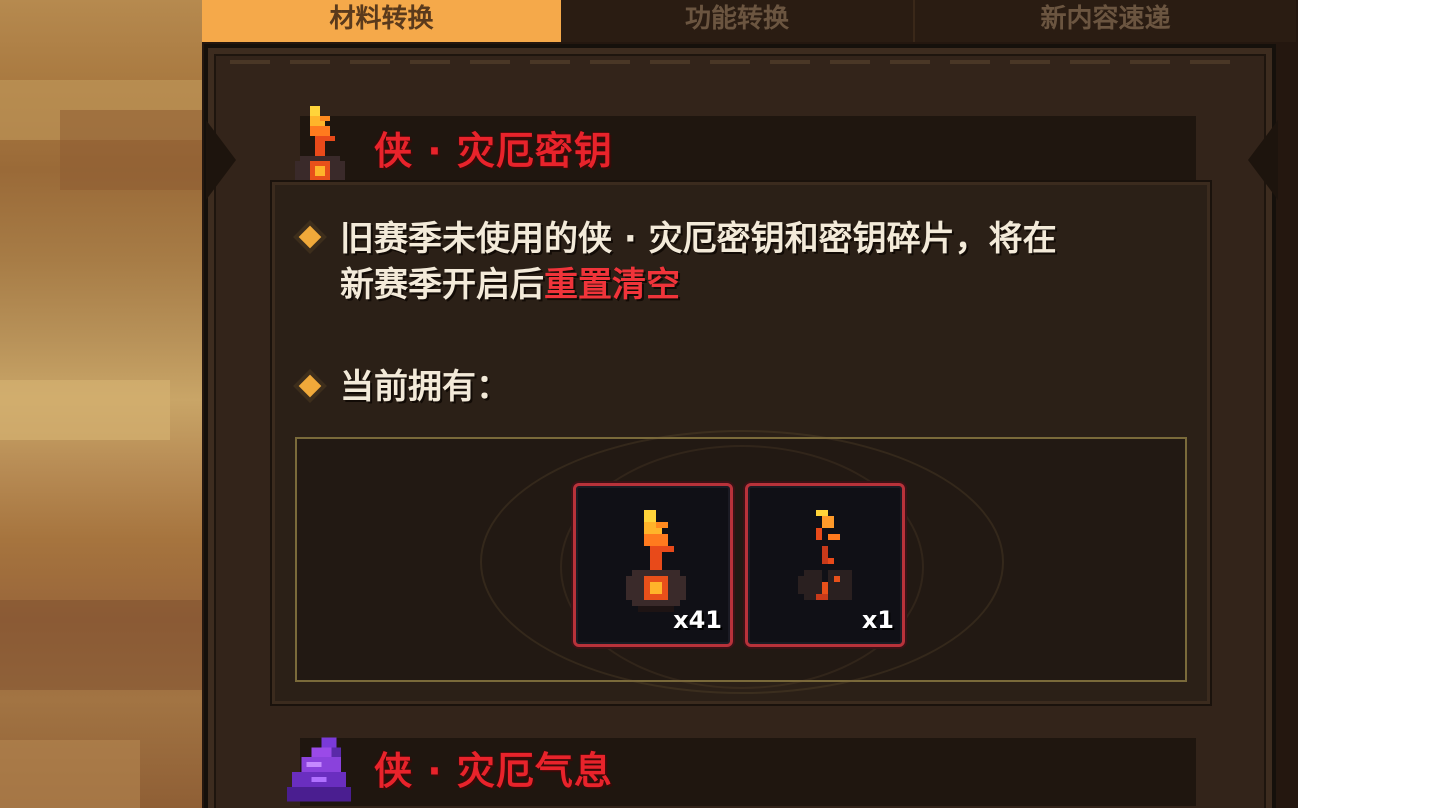 The image size is (1440, 808). I want to click on tab-bar: 材料转换 功能转换 新内容速递, so click(750, 21).